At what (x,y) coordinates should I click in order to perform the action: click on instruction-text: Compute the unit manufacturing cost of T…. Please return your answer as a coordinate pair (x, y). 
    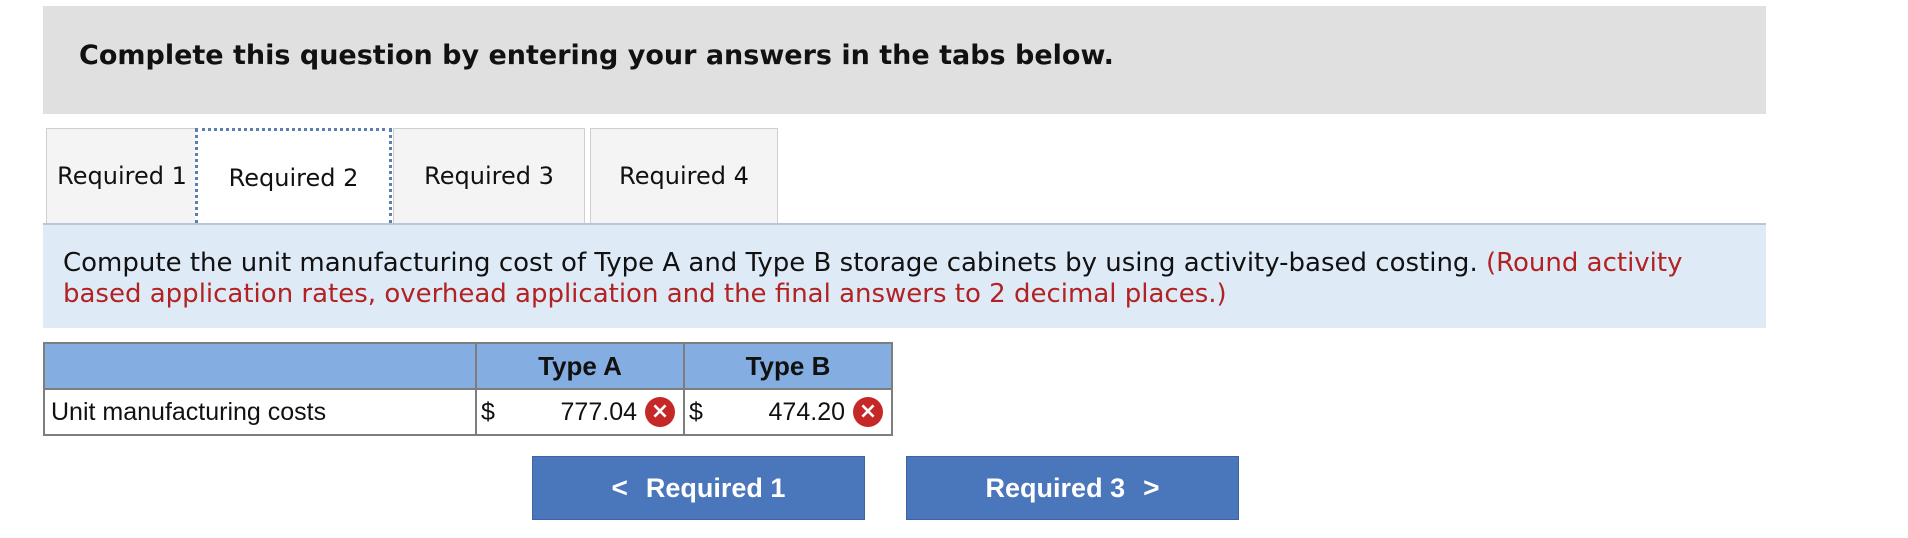
    Looking at the image, I should click on (770, 263).